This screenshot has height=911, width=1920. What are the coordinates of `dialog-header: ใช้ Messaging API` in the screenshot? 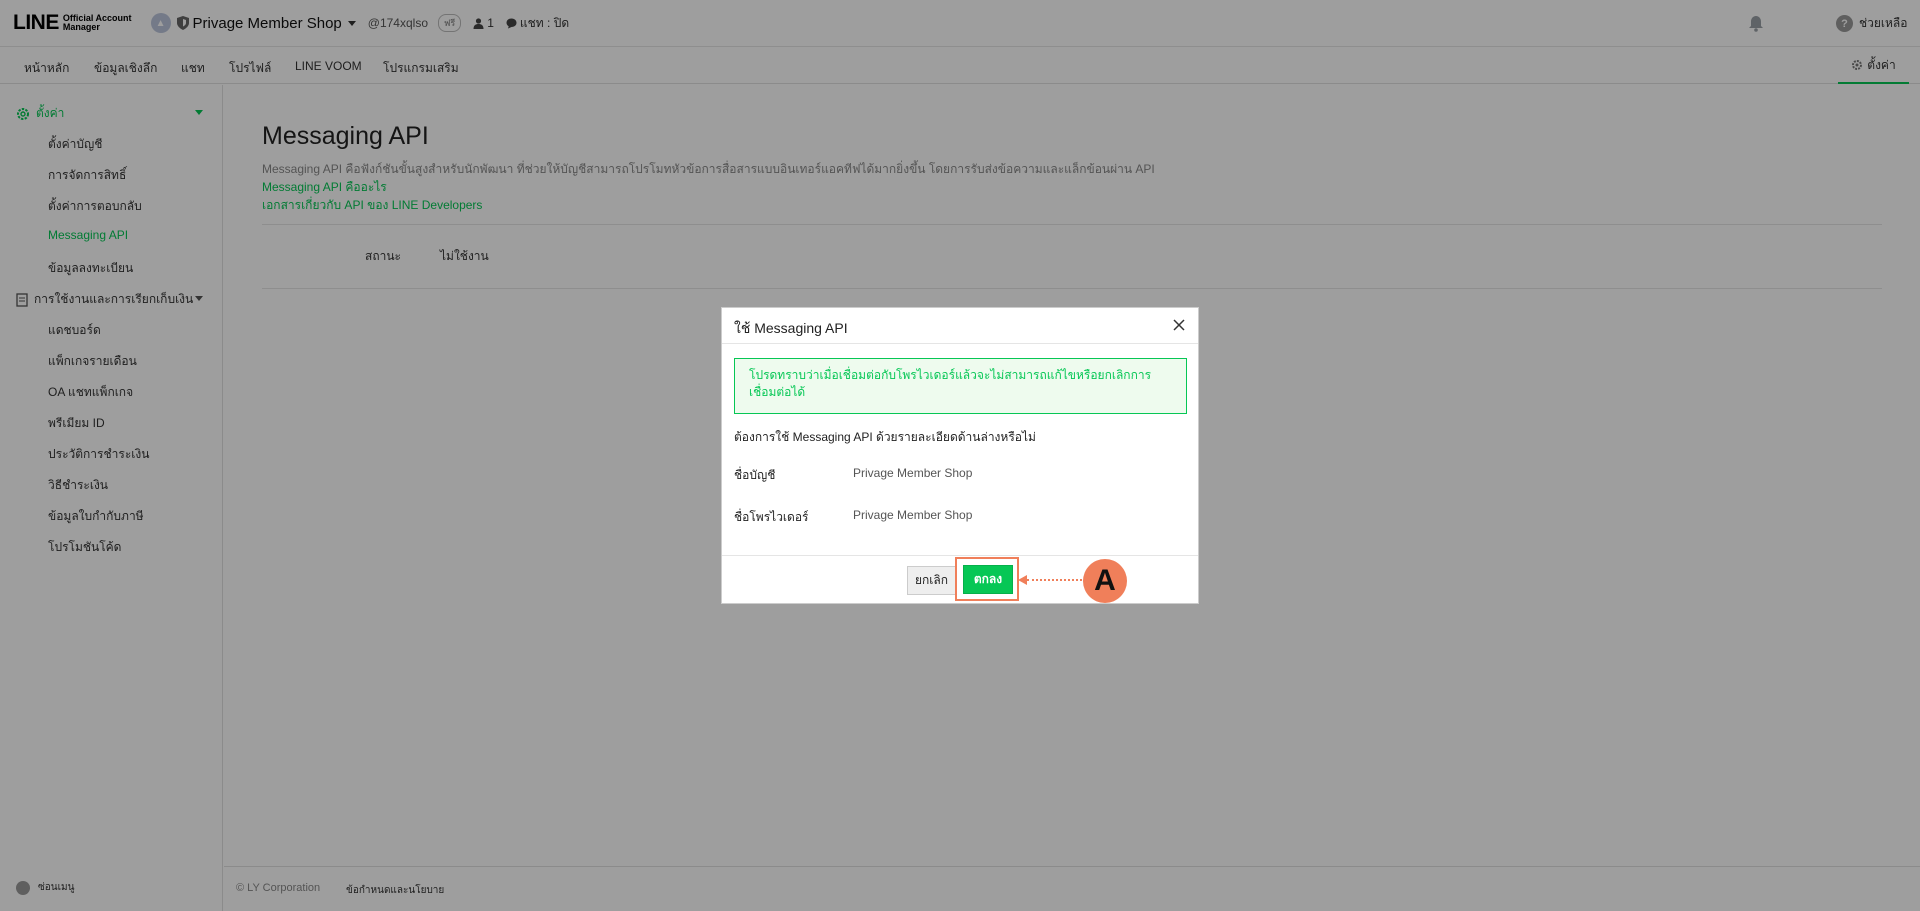 It's located at (960, 326).